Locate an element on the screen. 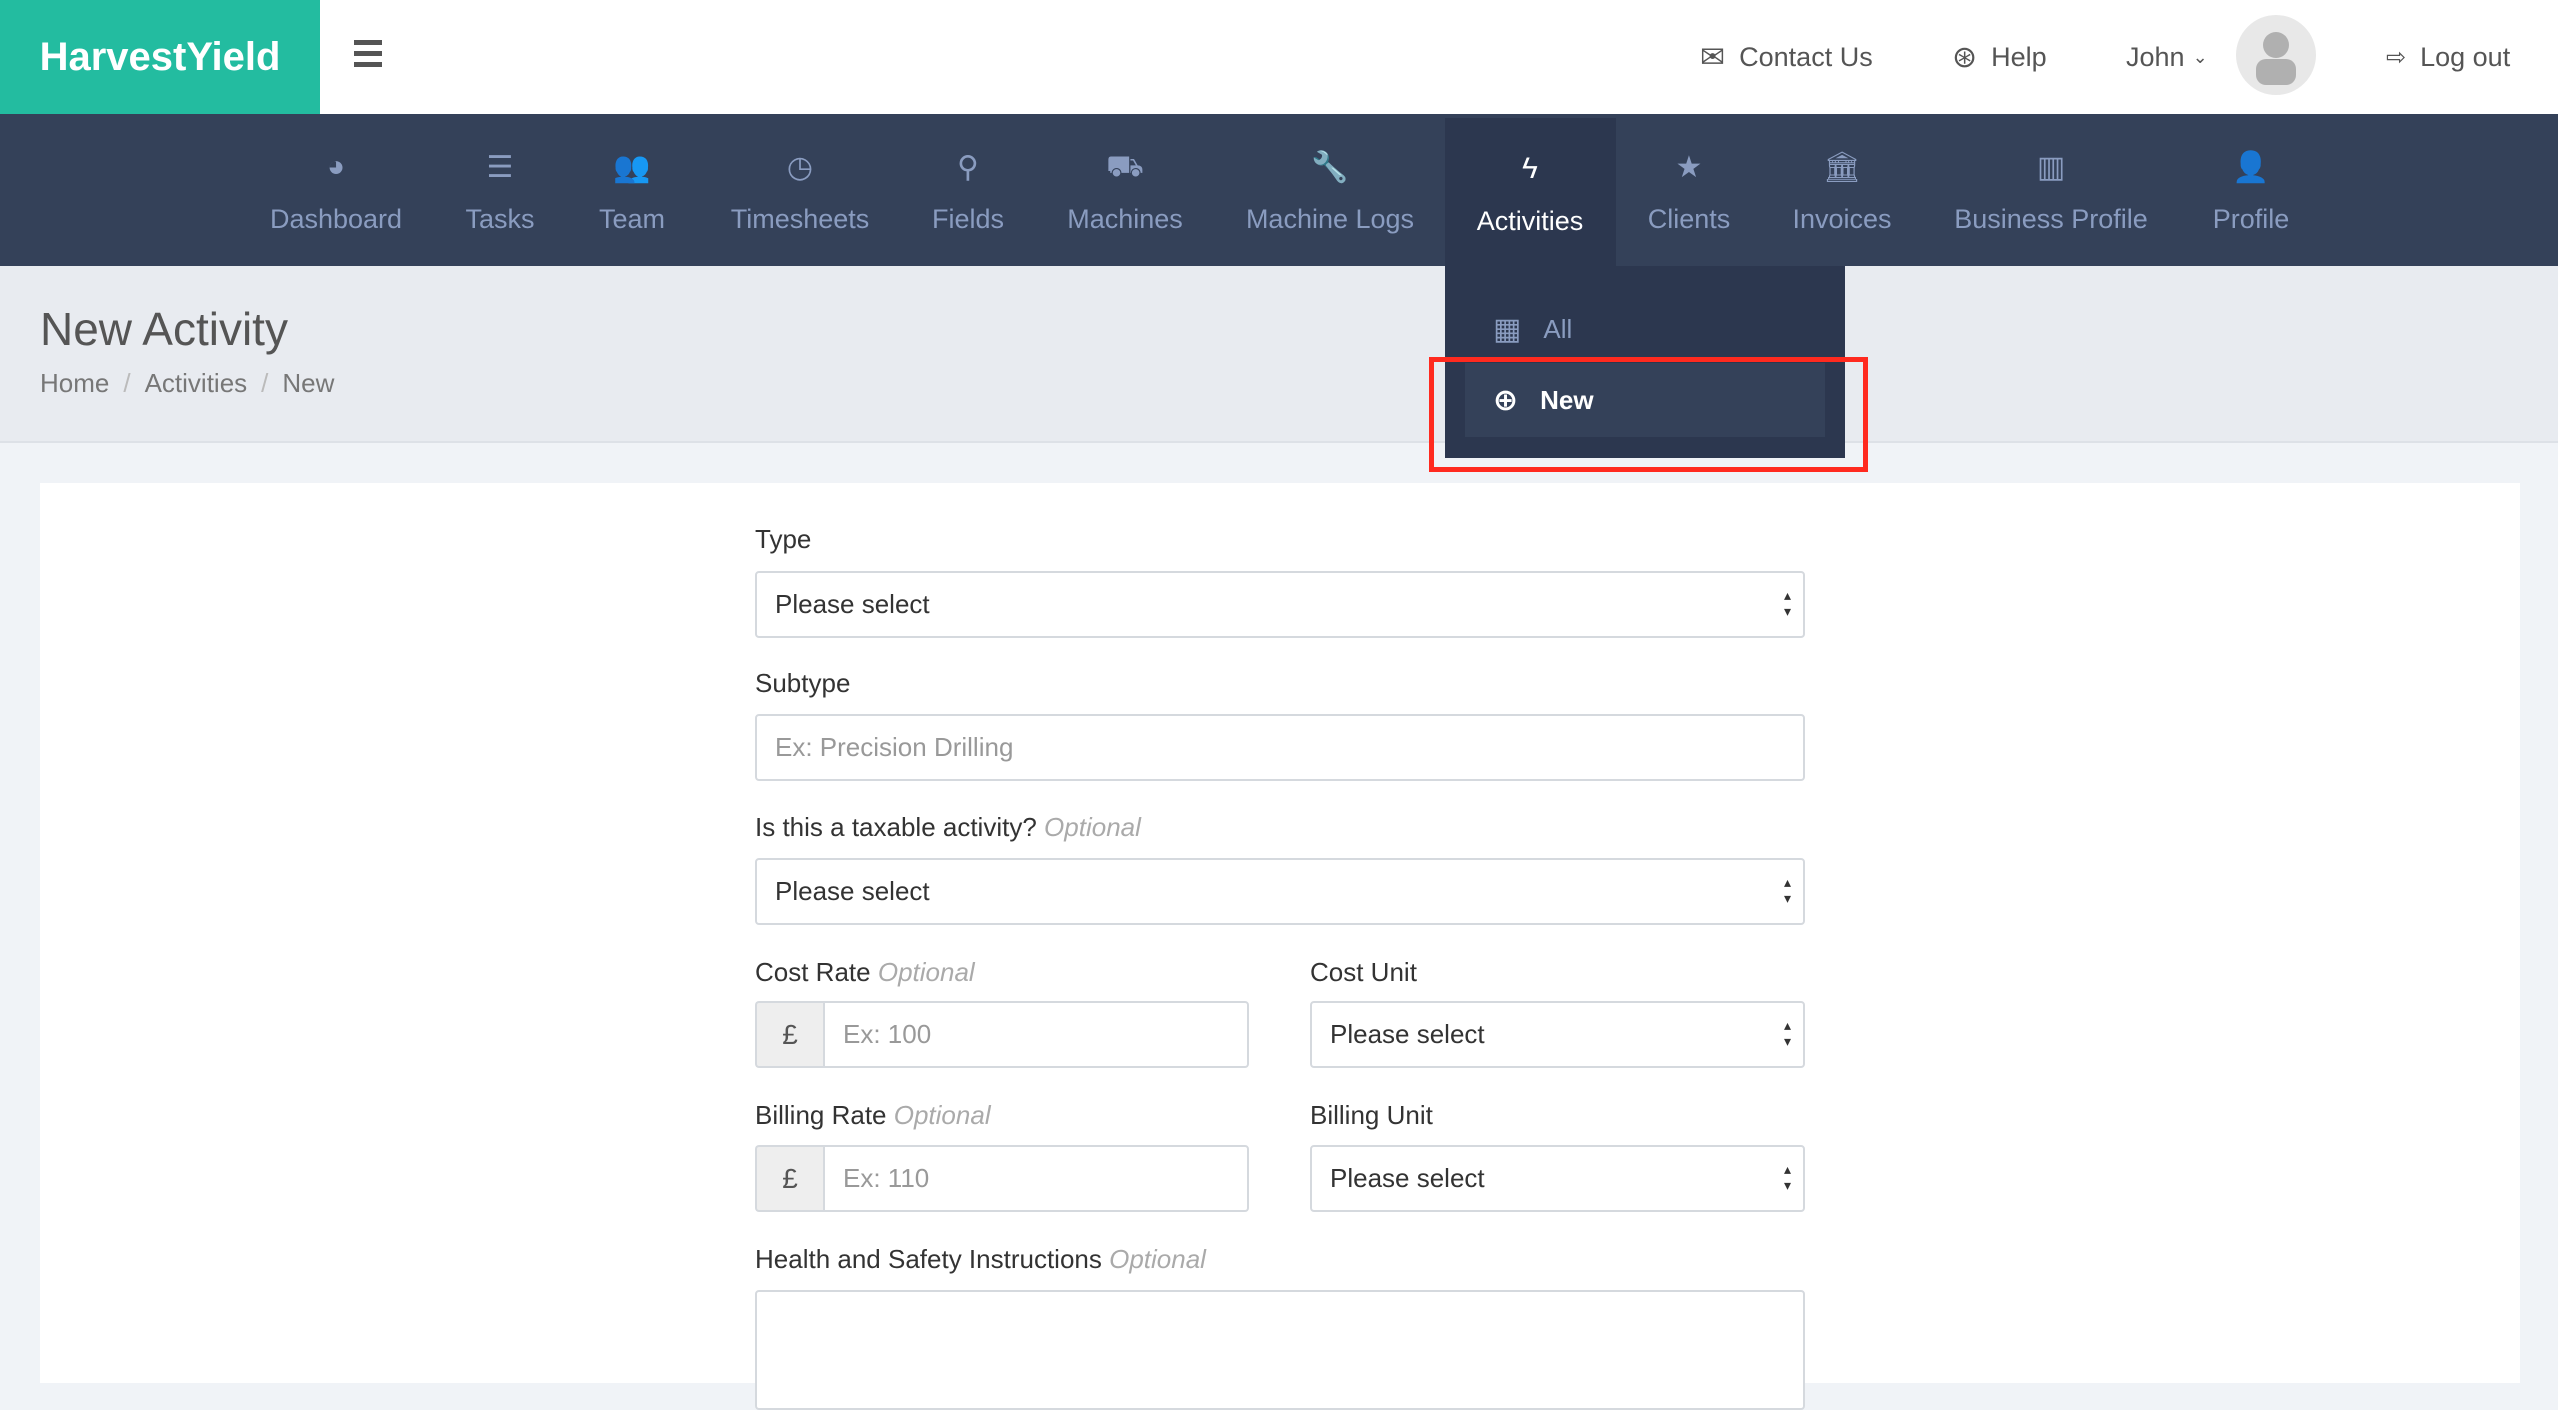 The width and height of the screenshot is (2558, 1410). billing-unit-select: Please select is located at coordinates (1557, 1178).